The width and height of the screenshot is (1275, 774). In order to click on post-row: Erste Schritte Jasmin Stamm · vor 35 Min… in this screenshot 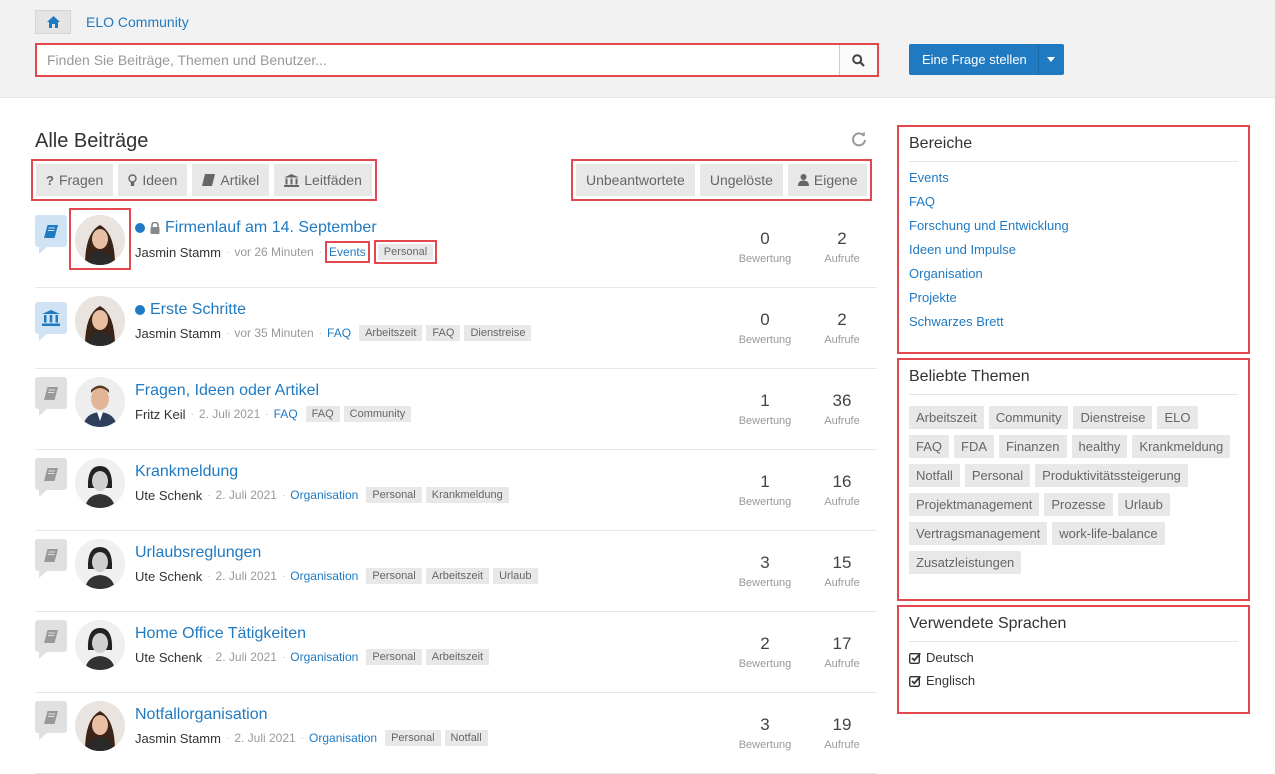, I will do `click(456, 328)`.